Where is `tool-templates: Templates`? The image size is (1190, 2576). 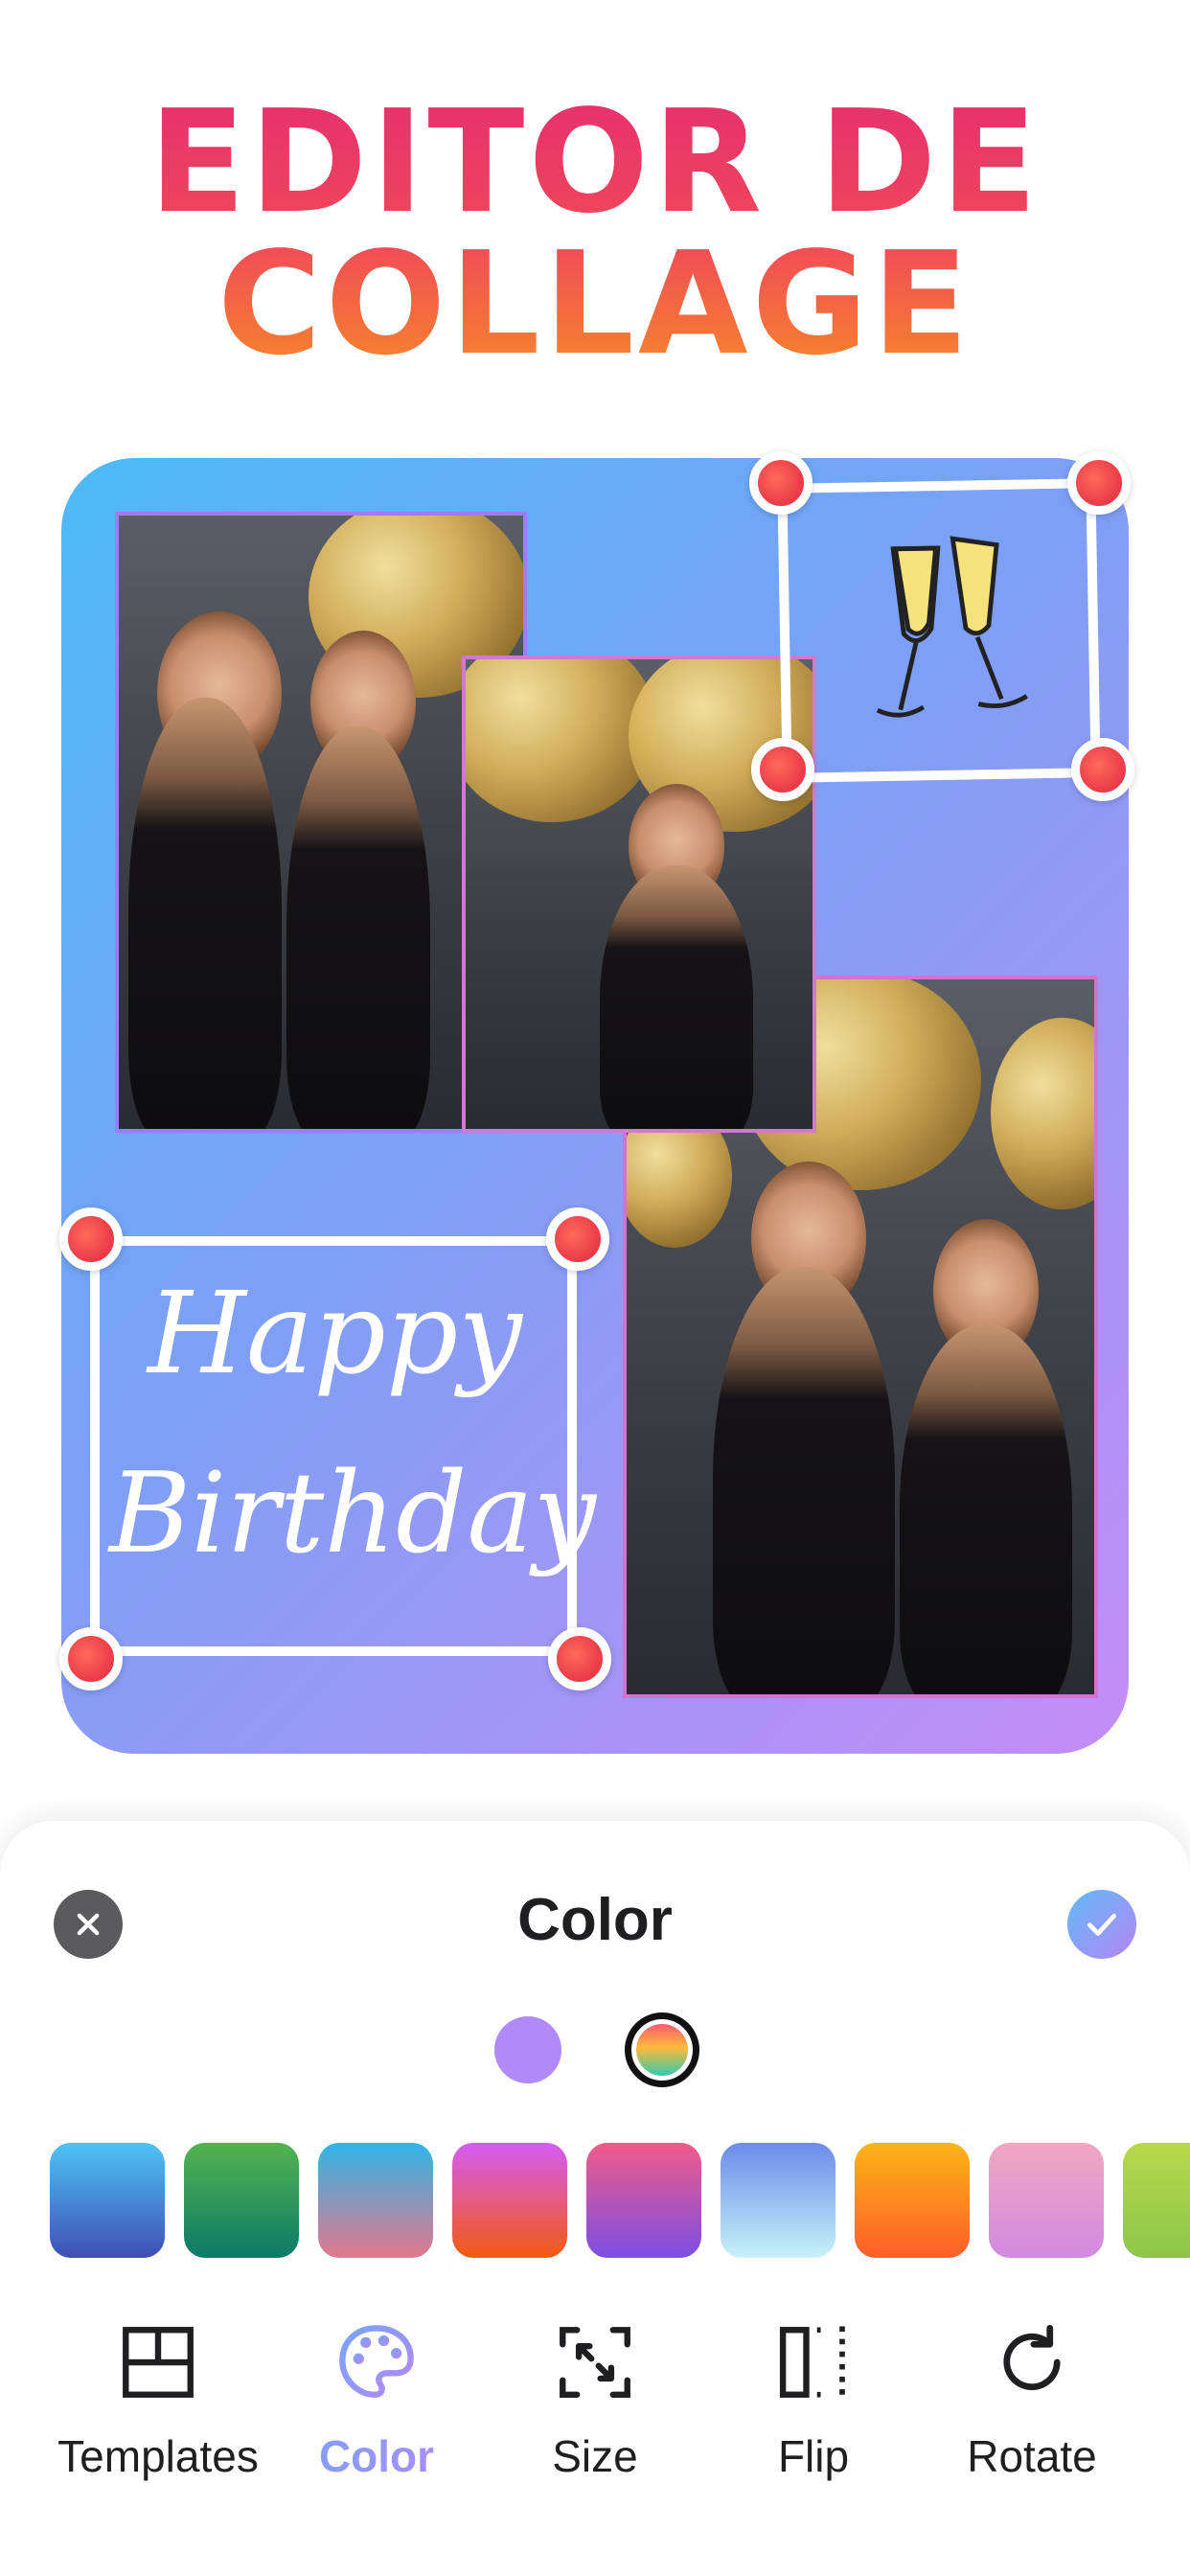
tool-templates: Templates is located at coordinates (158, 2400).